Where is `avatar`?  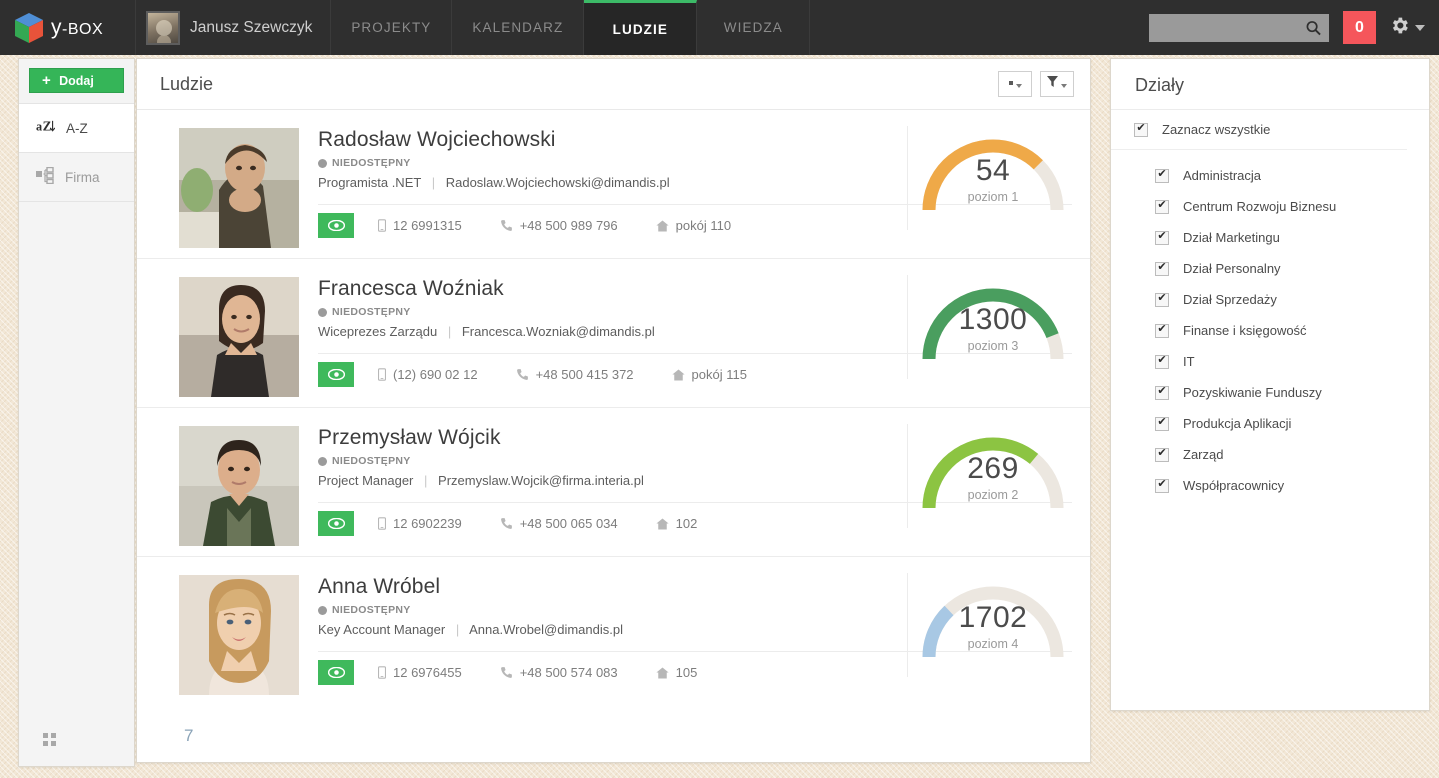 avatar is located at coordinates (163, 27).